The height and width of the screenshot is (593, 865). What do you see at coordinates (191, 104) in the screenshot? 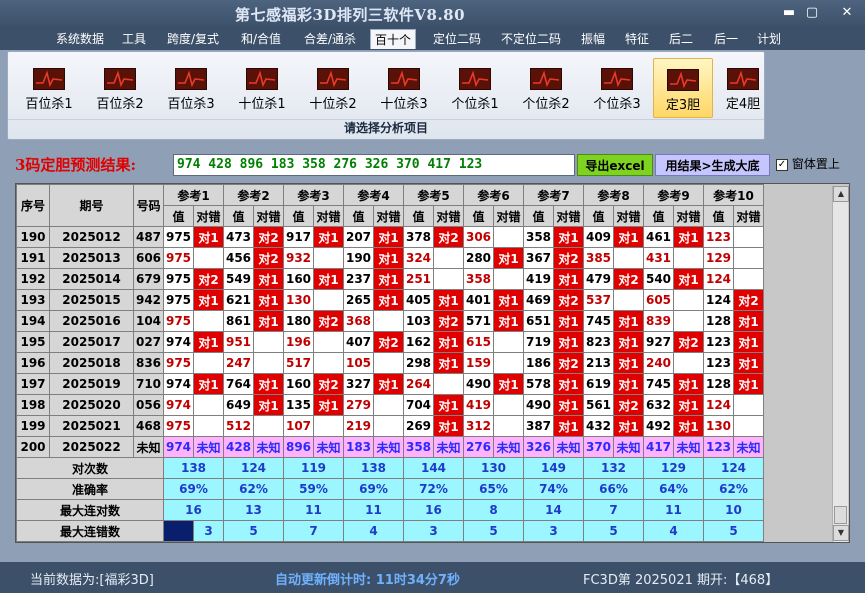
I see `ribbon-button-label: 百位杀3` at bounding box center [191, 104].